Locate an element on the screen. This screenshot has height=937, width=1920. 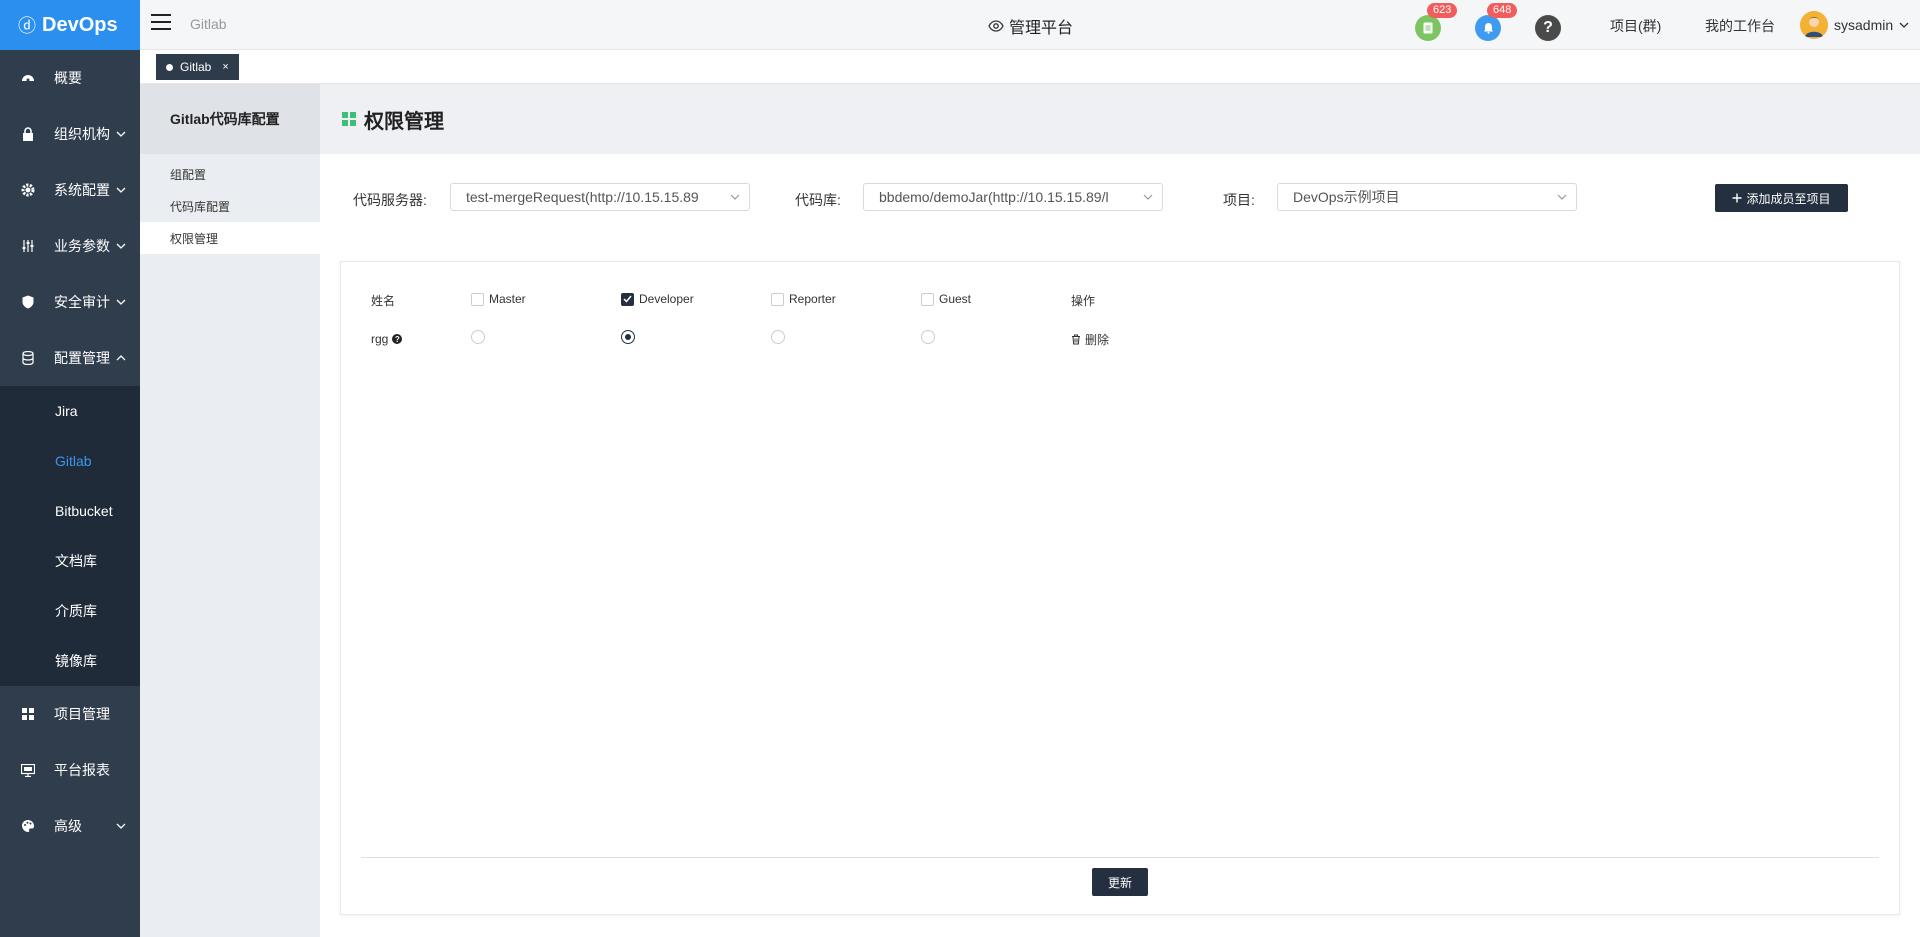
user-menu: sysadmin is located at coordinates (1854, 25).